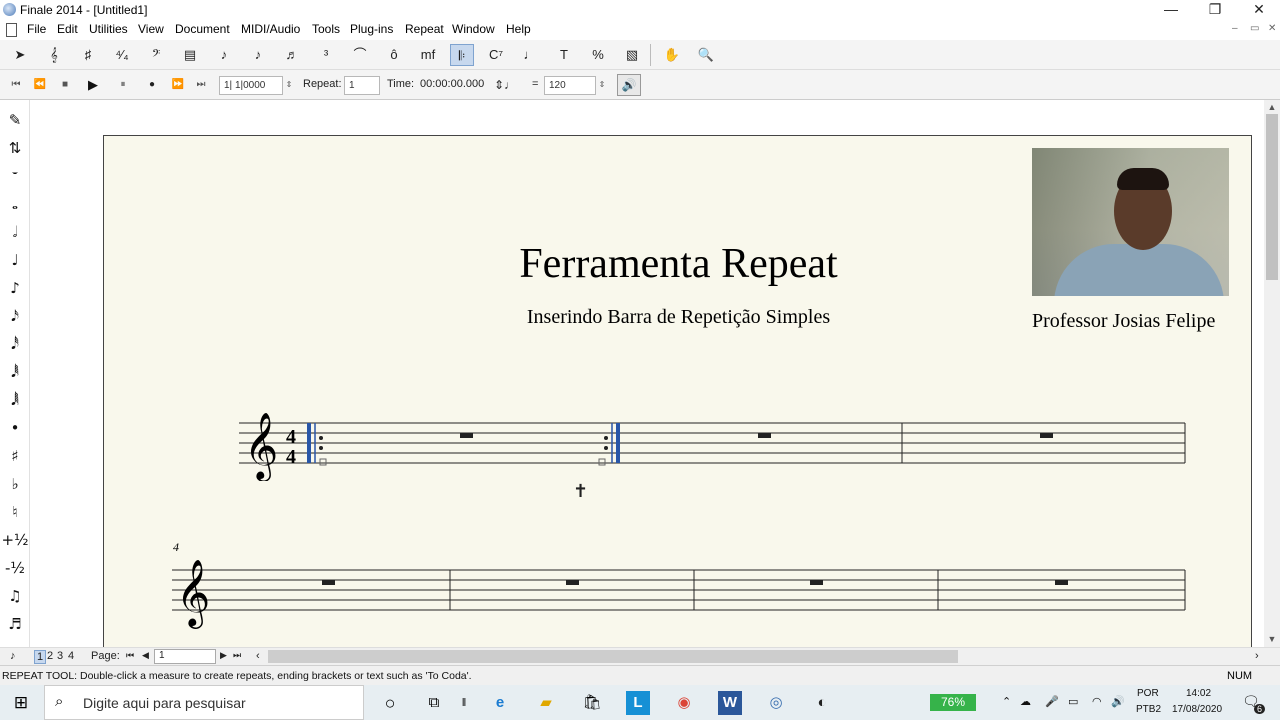 This screenshot has height=720, width=1280. I want to click on menu-view: View, so click(151, 29).